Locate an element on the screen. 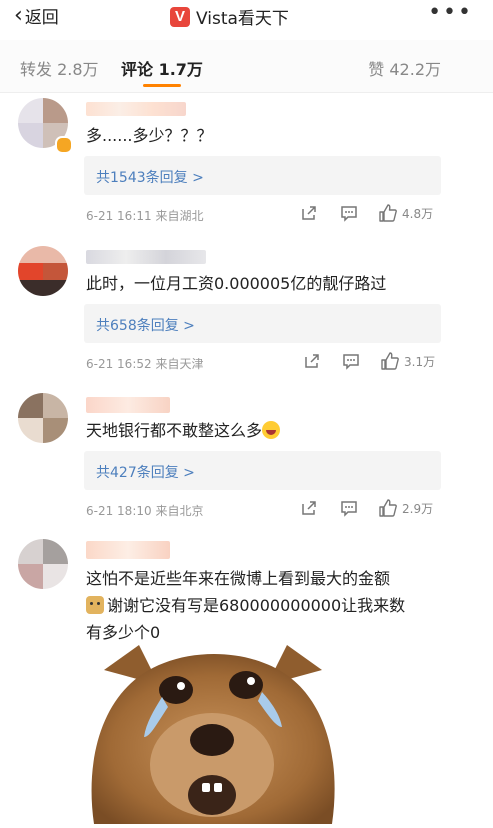  comment-text-body: 天地银行都不敢整这么多 is located at coordinates (174, 430).